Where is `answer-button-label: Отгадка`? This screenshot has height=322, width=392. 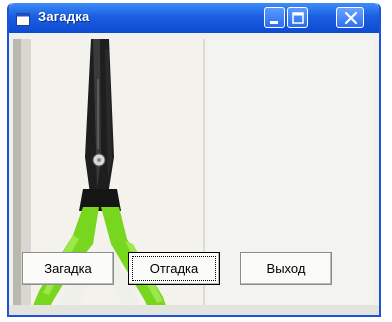
answer-button-label: Отгадка is located at coordinates (174, 268).